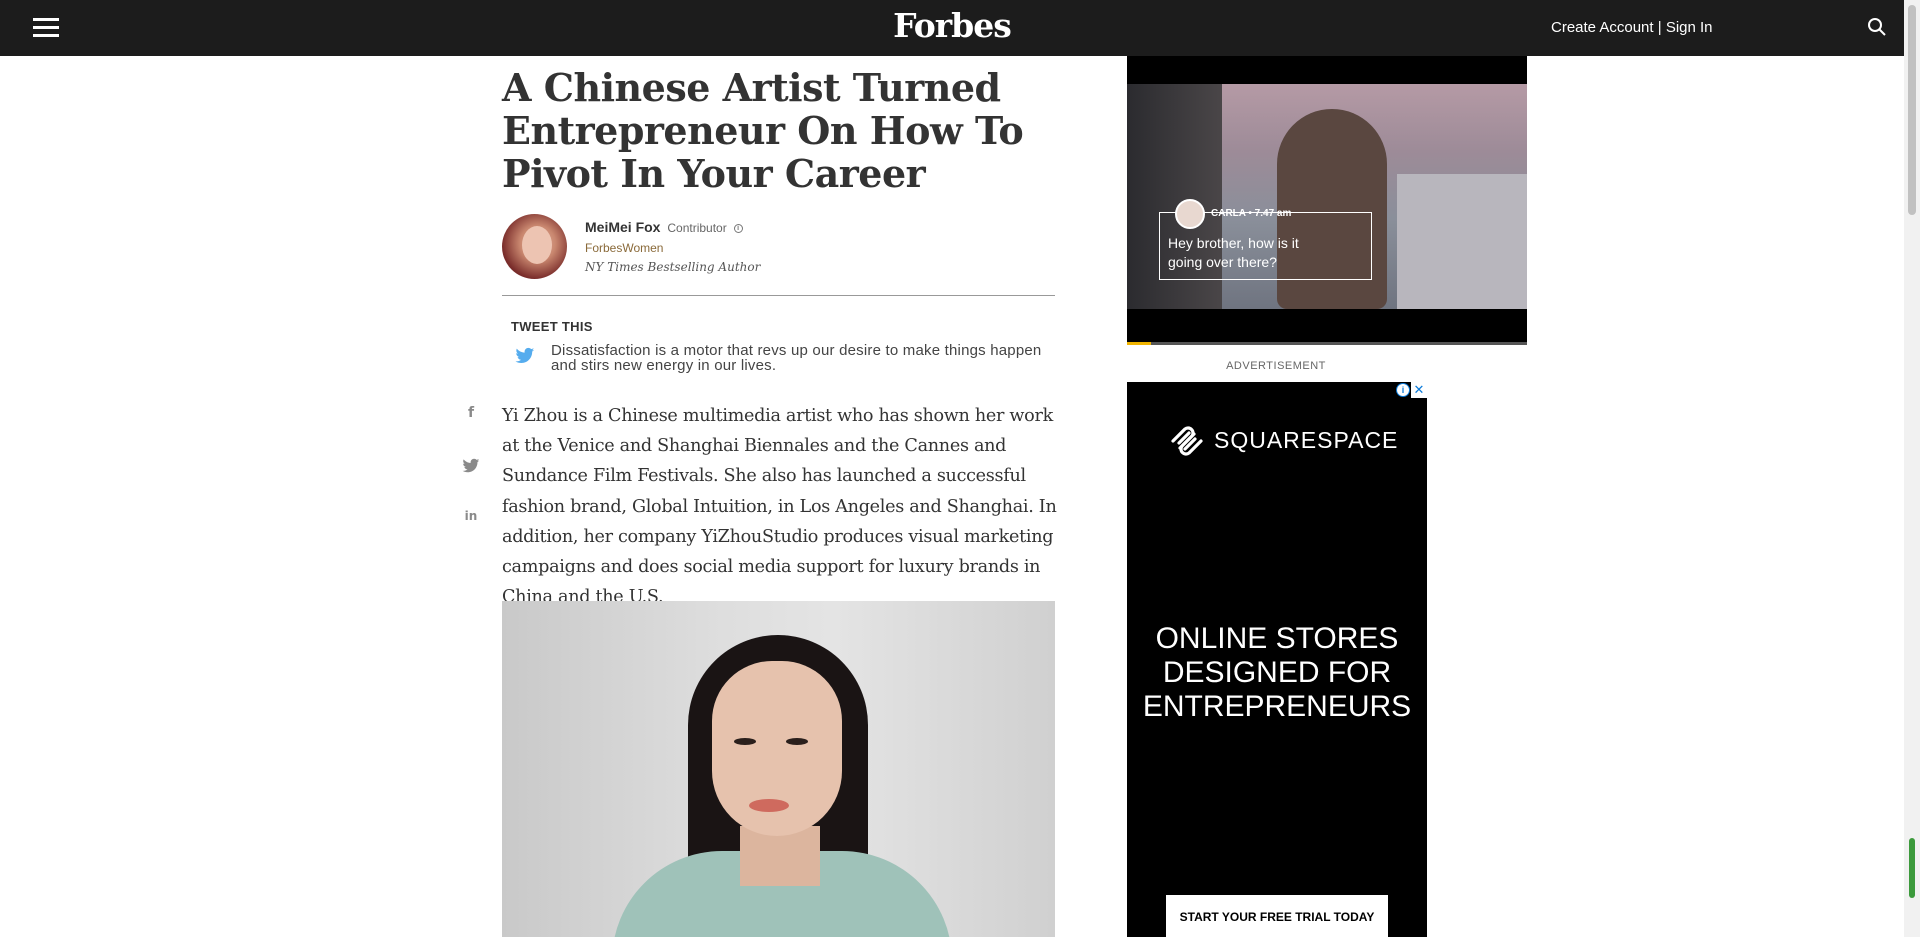 The image size is (1920, 937). What do you see at coordinates (778, 295) in the screenshot?
I see `byline-divider` at bounding box center [778, 295].